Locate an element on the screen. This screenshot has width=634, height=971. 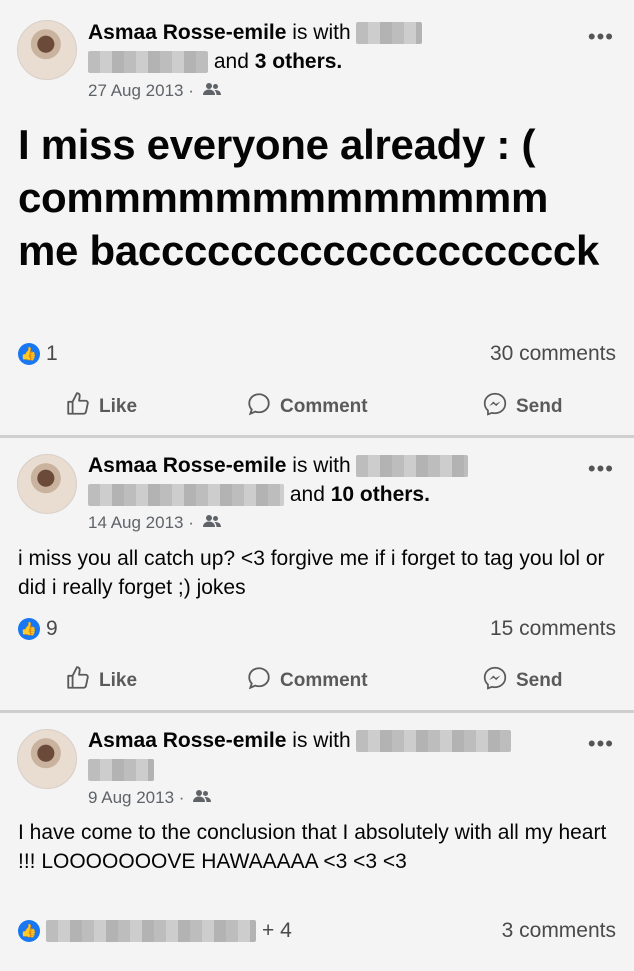
reaction-count: 9 is located at coordinates (52, 628).